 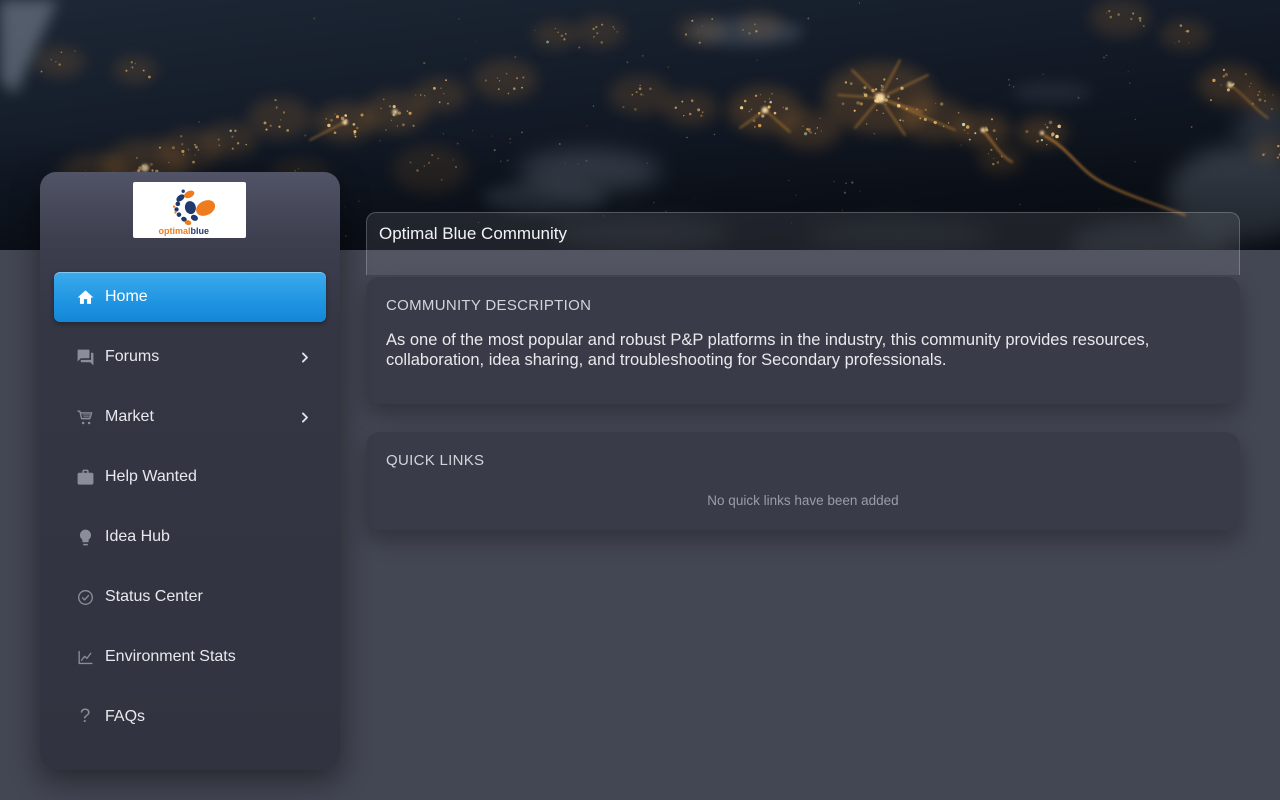 What do you see at coordinates (85, 417) in the screenshot?
I see `cart-icon` at bounding box center [85, 417].